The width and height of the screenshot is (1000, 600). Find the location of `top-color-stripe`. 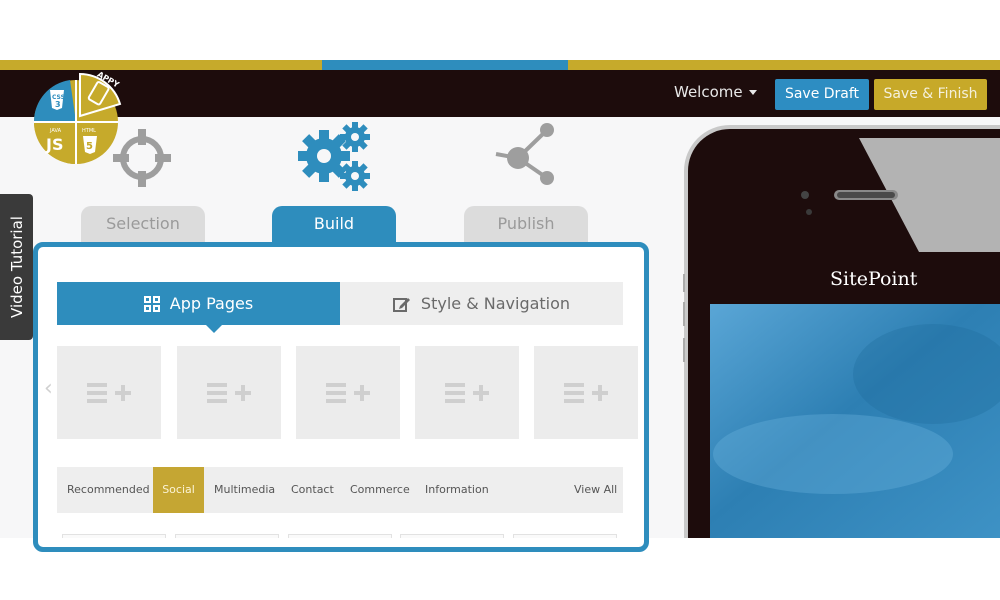

top-color-stripe is located at coordinates (500, 65).